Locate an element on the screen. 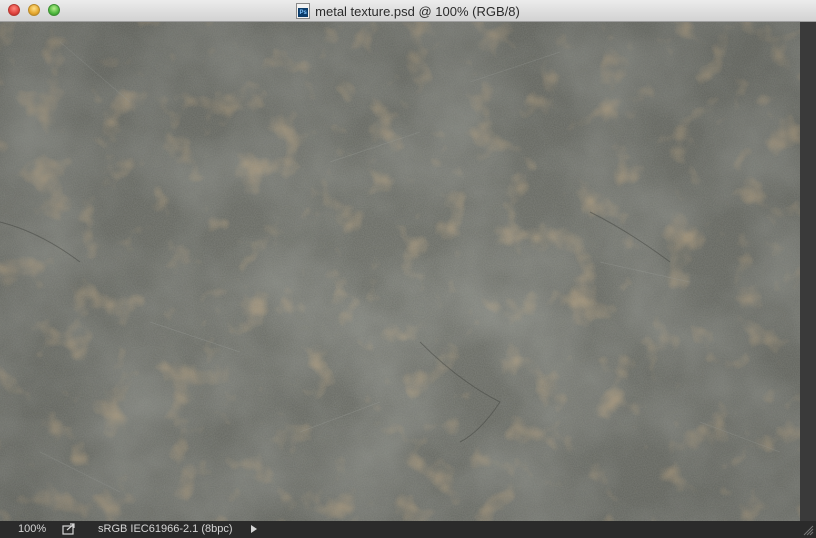  ps-icon-label: Ps is located at coordinates (303, 12).